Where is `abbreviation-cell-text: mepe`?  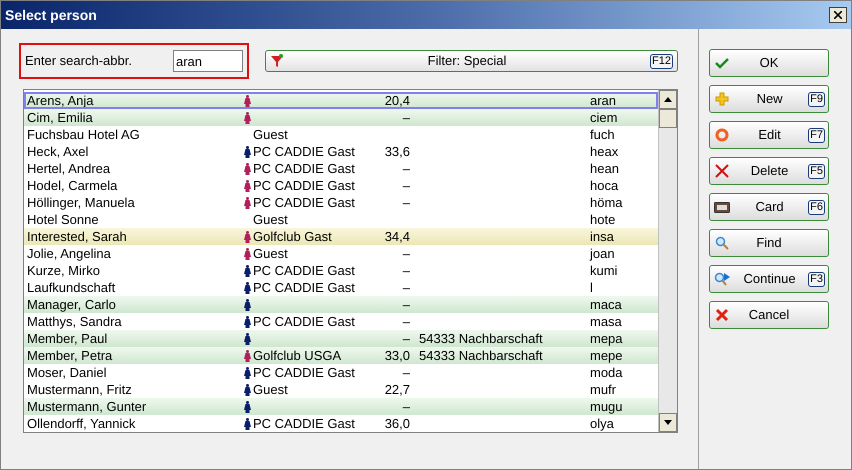 abbreviation-cell-text: mepe is located at coordinates (607, 355).